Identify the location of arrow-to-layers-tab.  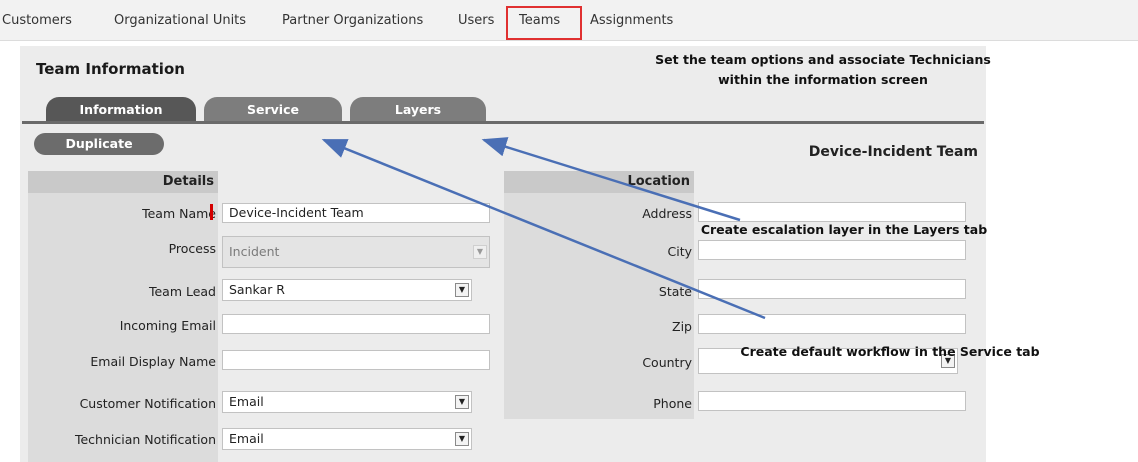
(611, 179).